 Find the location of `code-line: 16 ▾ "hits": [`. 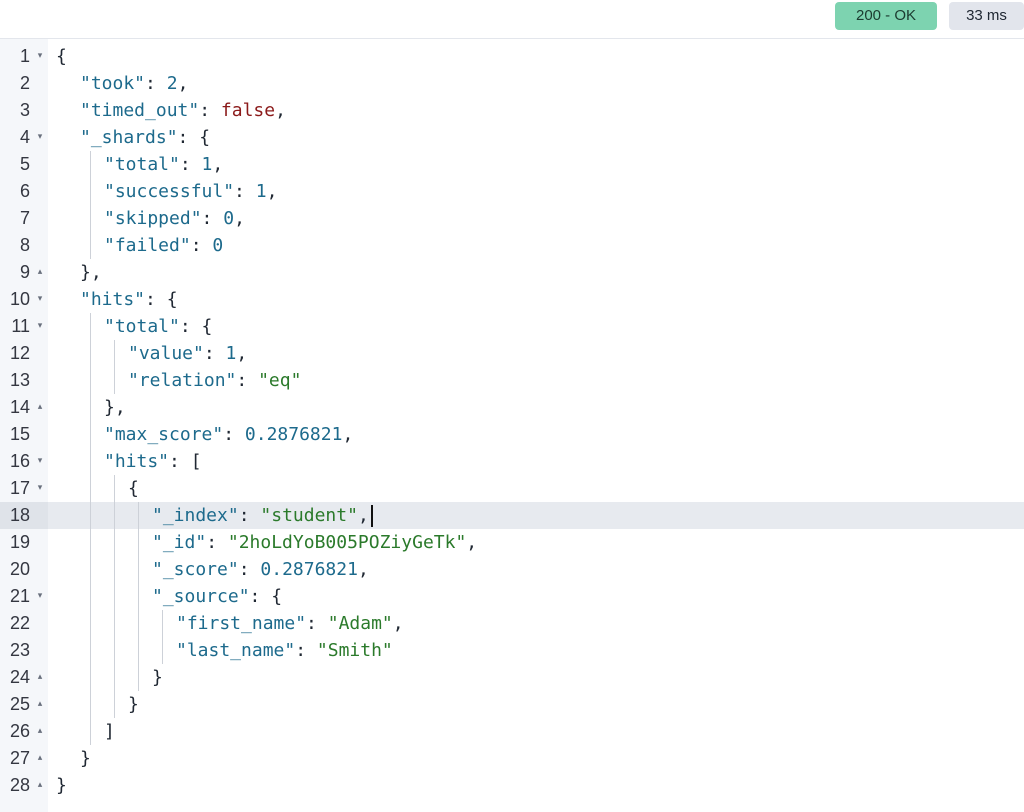

code-line: 16 ▾ "hits": [ is located at coordinates (512, 461).